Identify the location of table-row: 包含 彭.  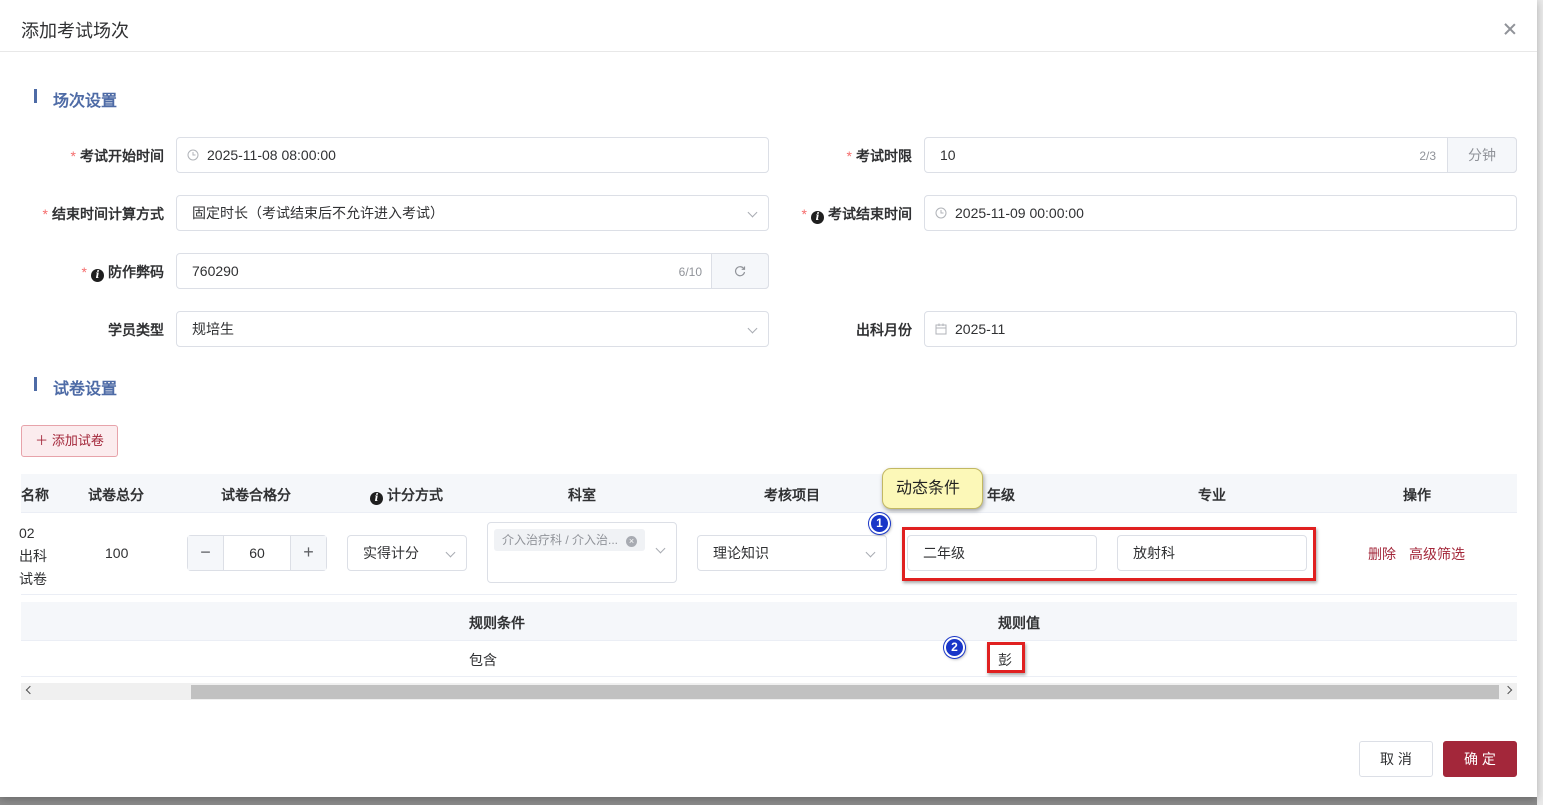
(769, 659).